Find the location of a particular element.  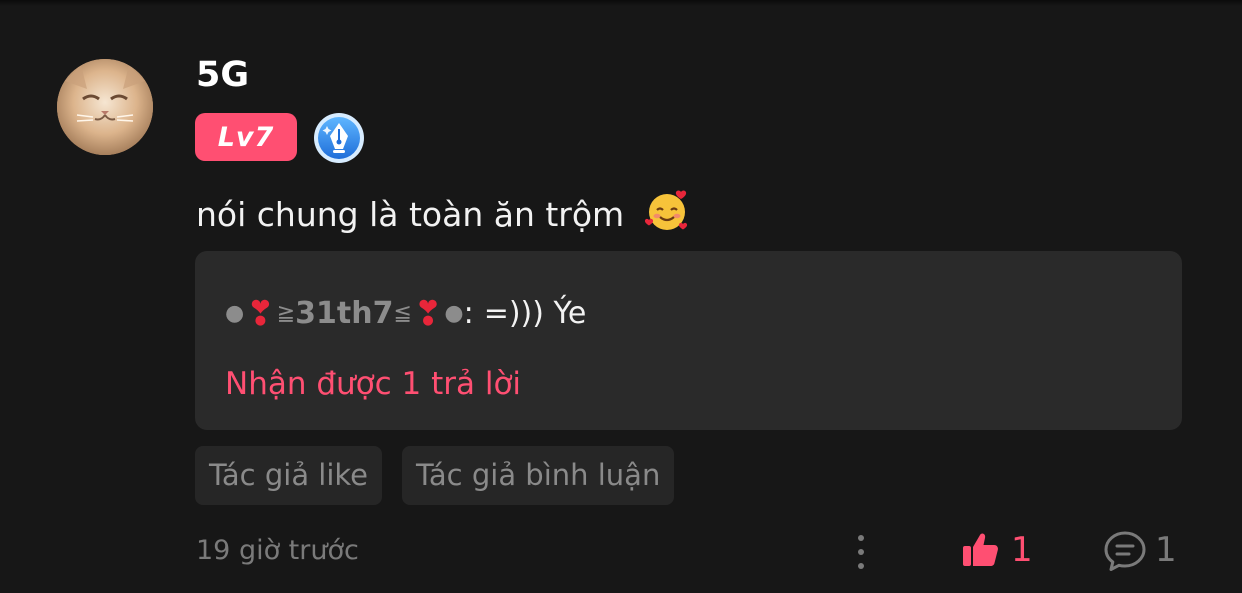

reply-author: 31th7 is located at coordinates (344, 314).